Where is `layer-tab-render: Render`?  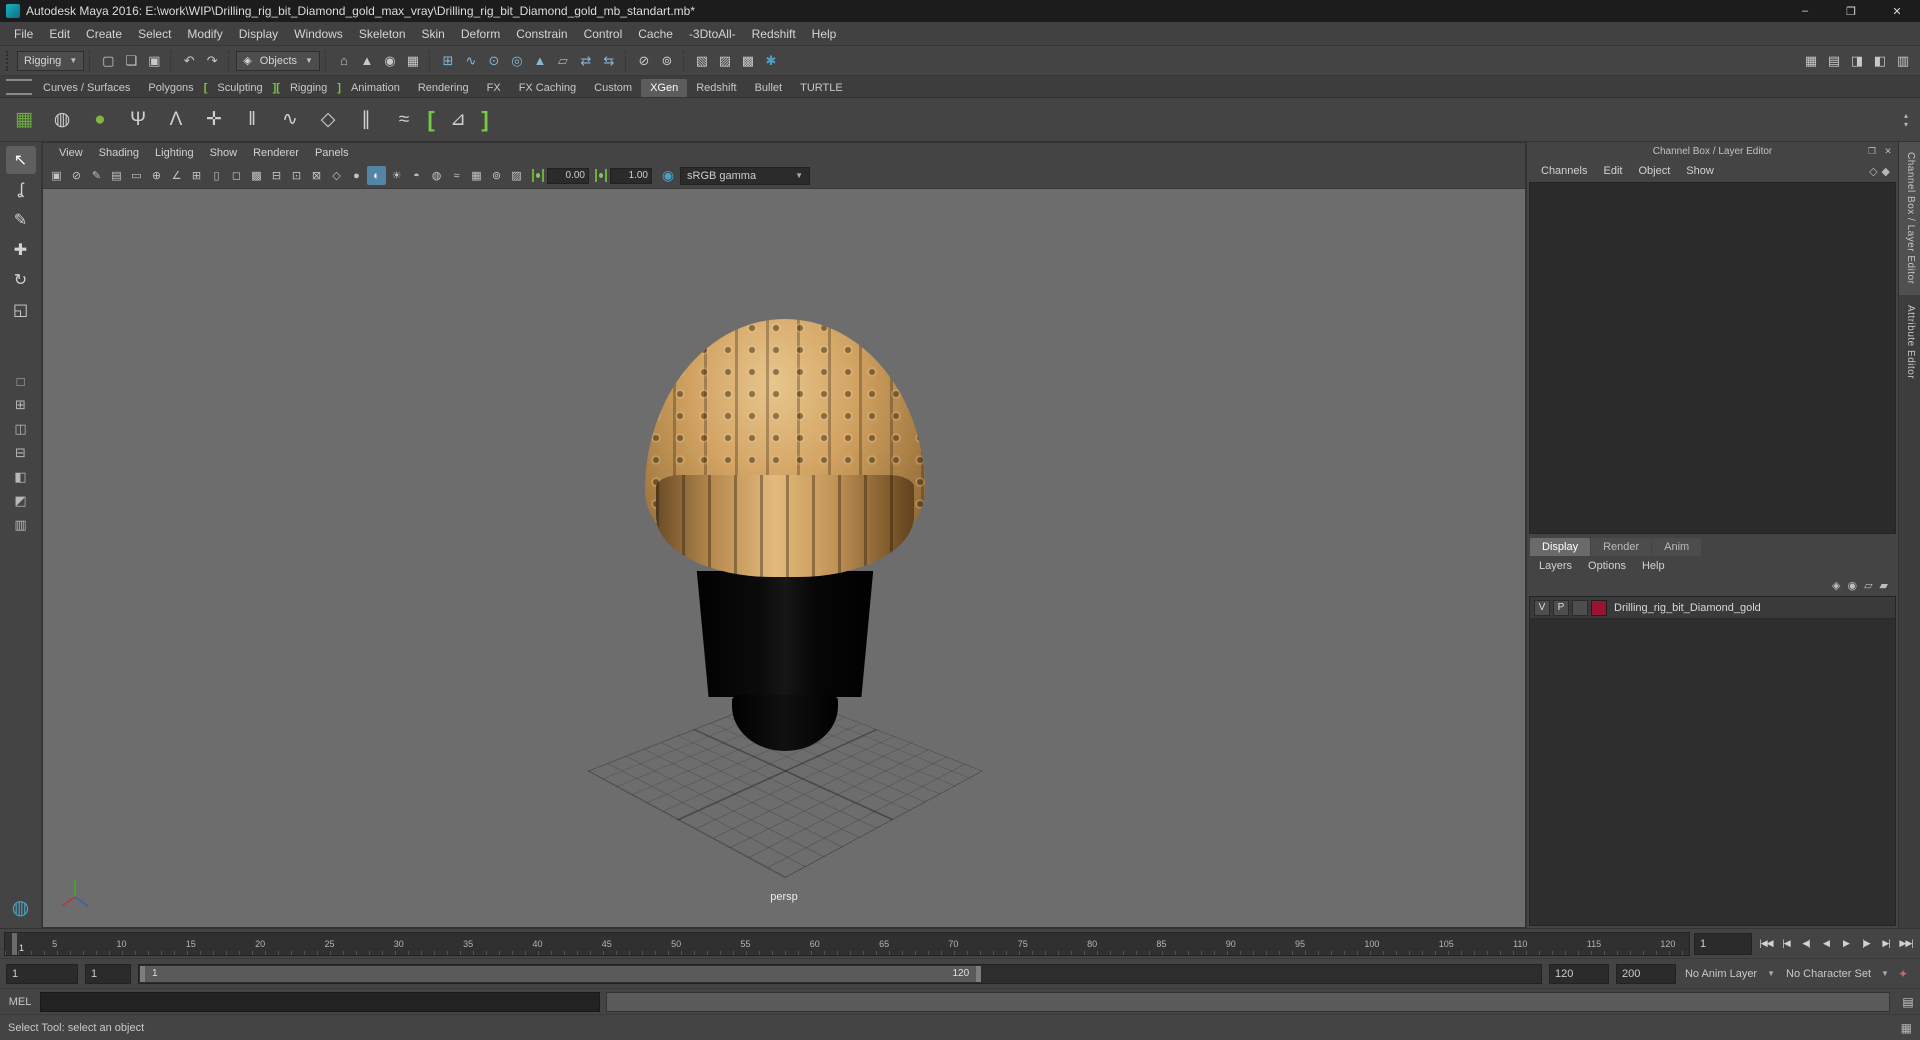 layer-tab-render: Render is located at coordinates (1621, 547).